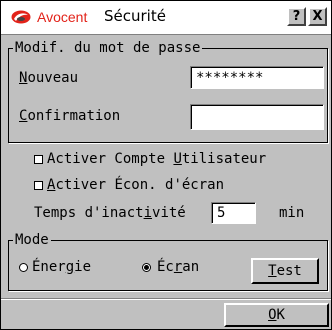 Image resolution: width=332 pixels, height=330 pixels. Describe the element at coordinates (296, 16) in the screenshot. I see `help-button: ?` at that location.